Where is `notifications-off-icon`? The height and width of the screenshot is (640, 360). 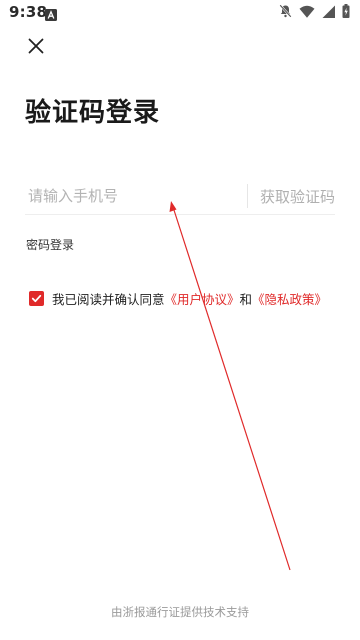
notifications-off-icon is located at coordinates (285, 12).